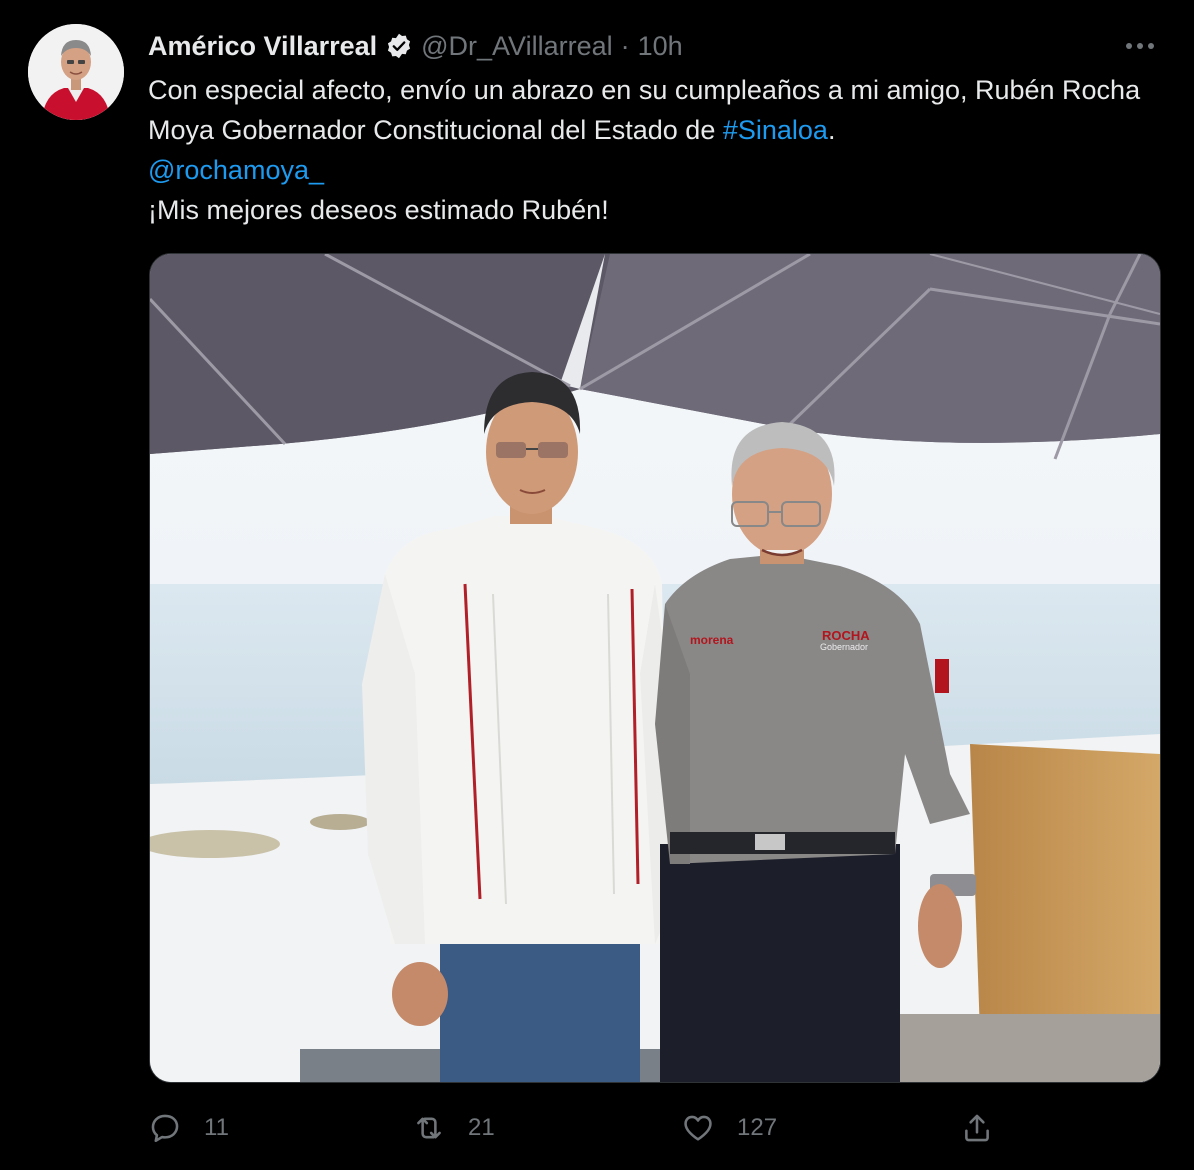 The image size is (1194, 1170). I want to click on shirt-text-right-top: ROCHA, so click(846, 635).